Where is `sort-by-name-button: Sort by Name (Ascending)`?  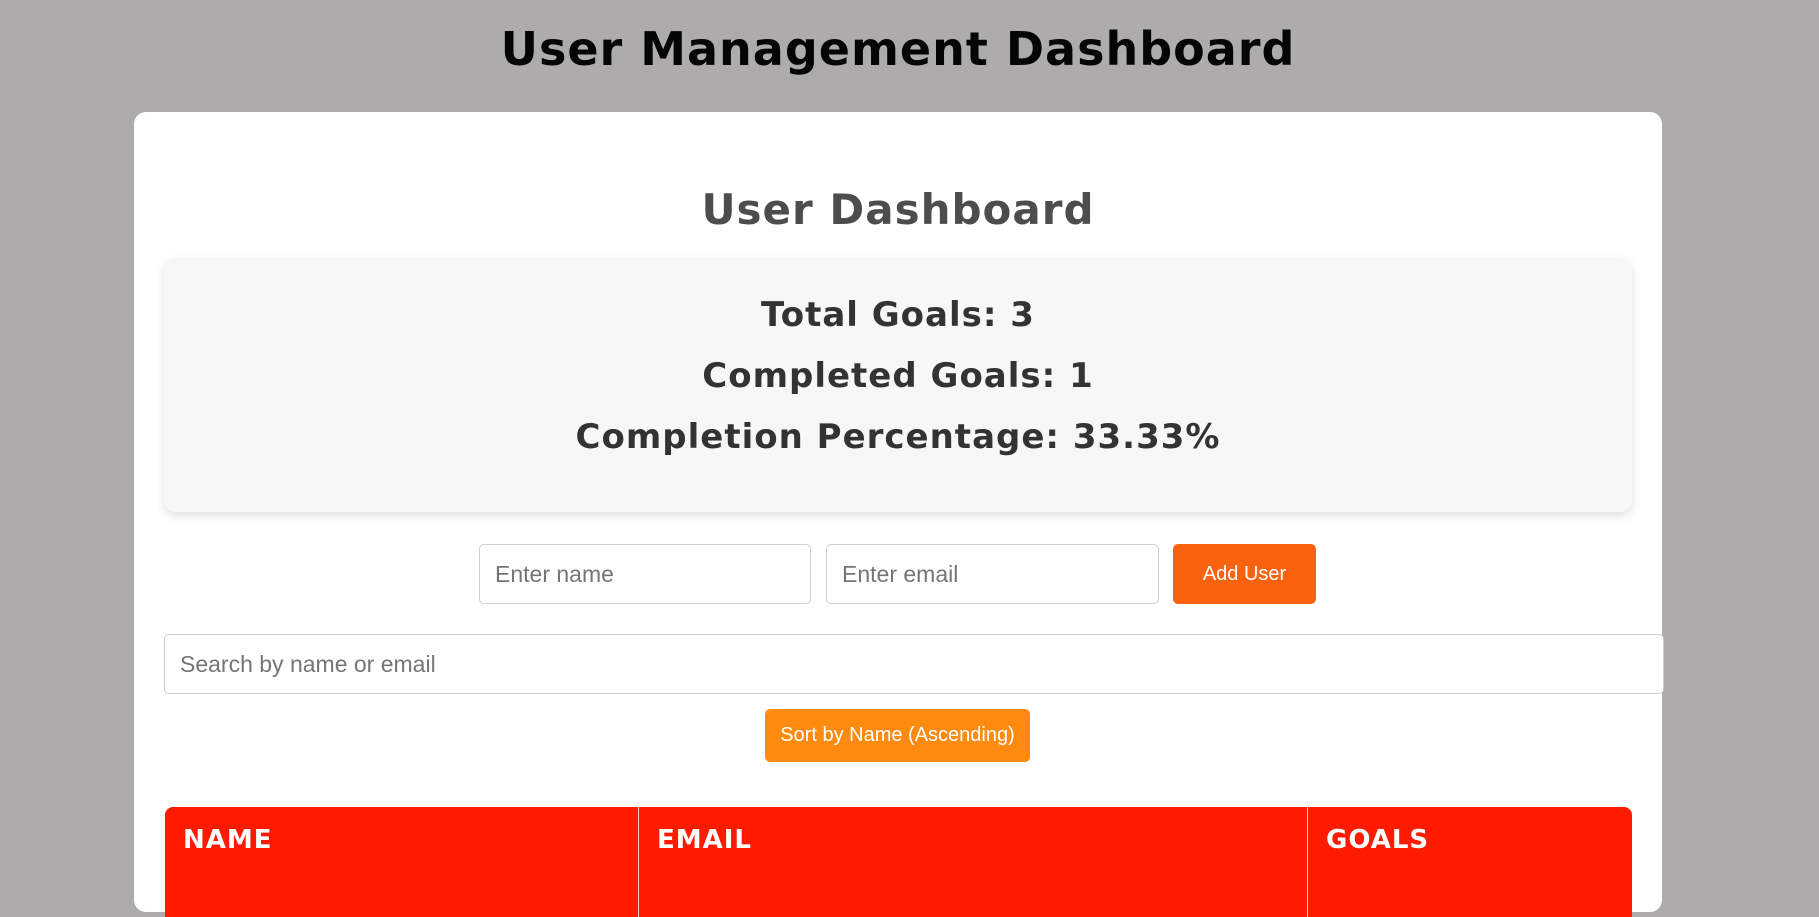 sort-by-name-button: Sort by Name (Ascending) is located at coordinates (897, 735).